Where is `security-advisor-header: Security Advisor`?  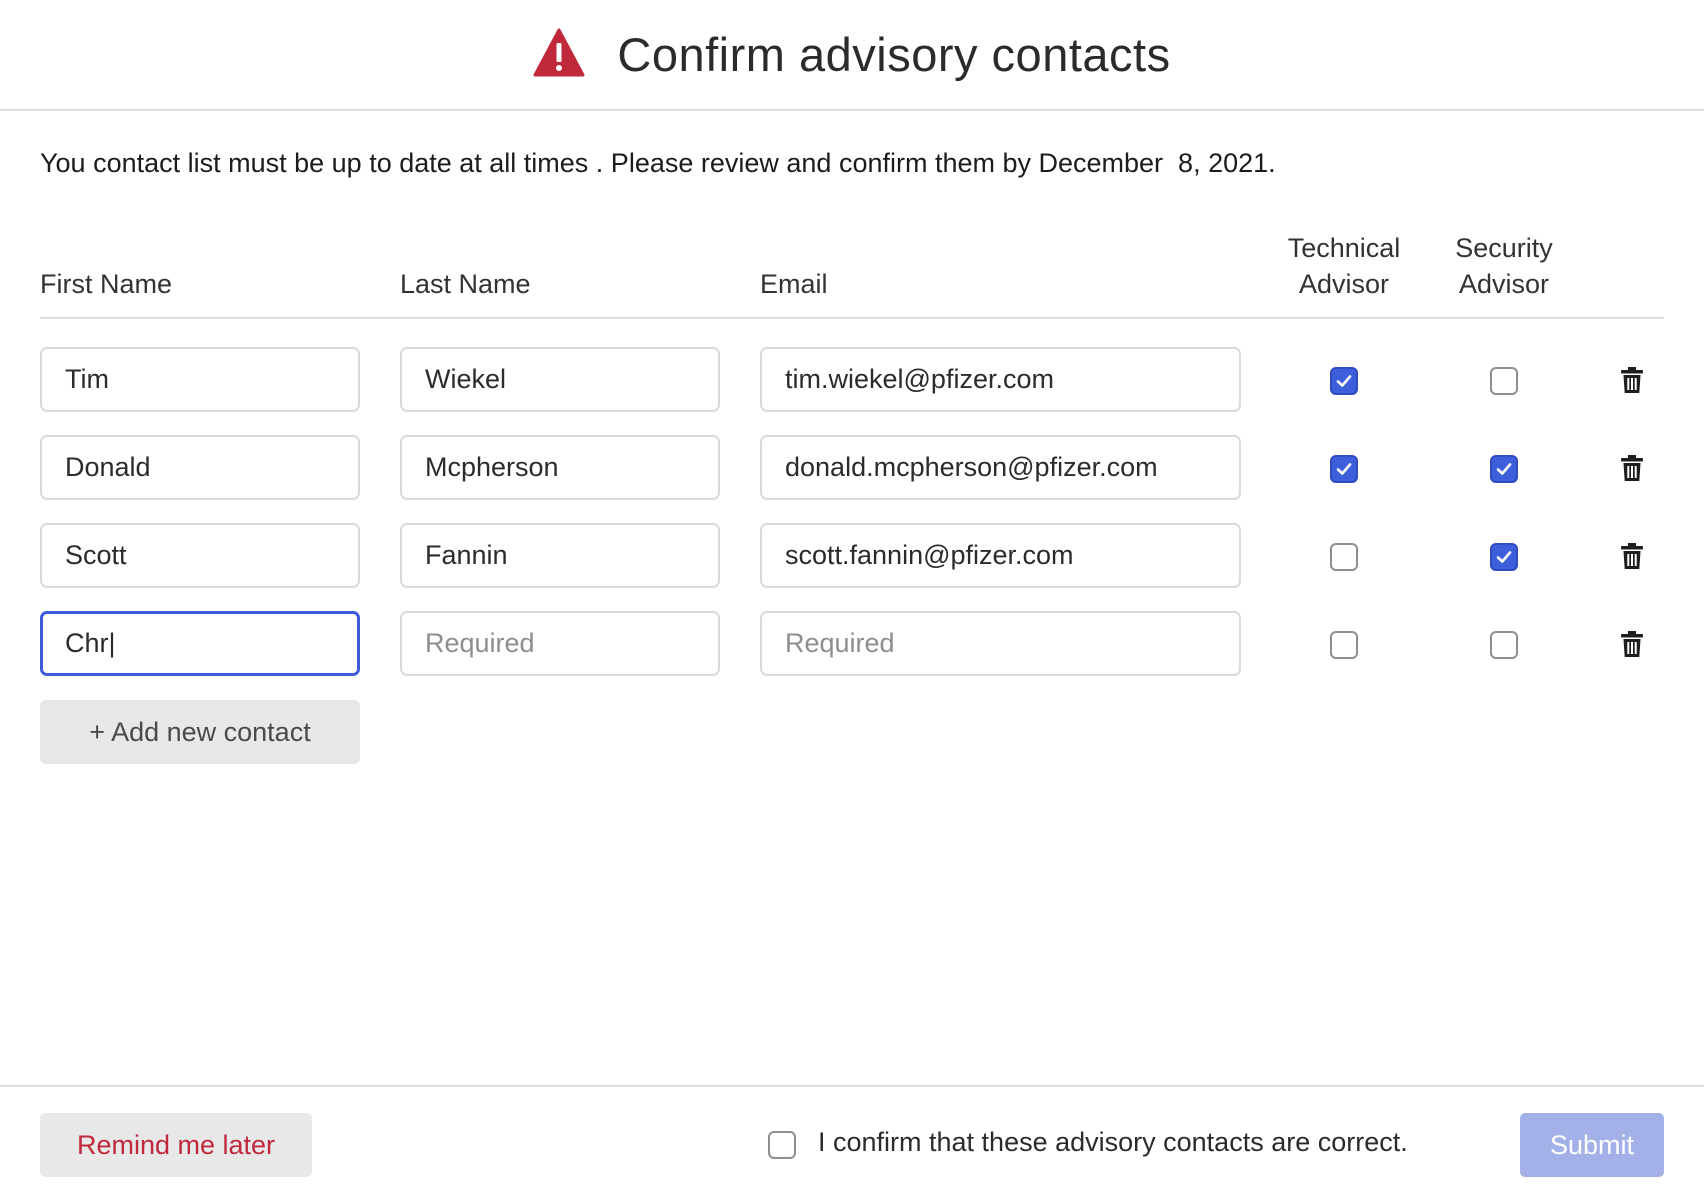 security-advisor-header: Security Advisor is located at coordinates (1504, 266).